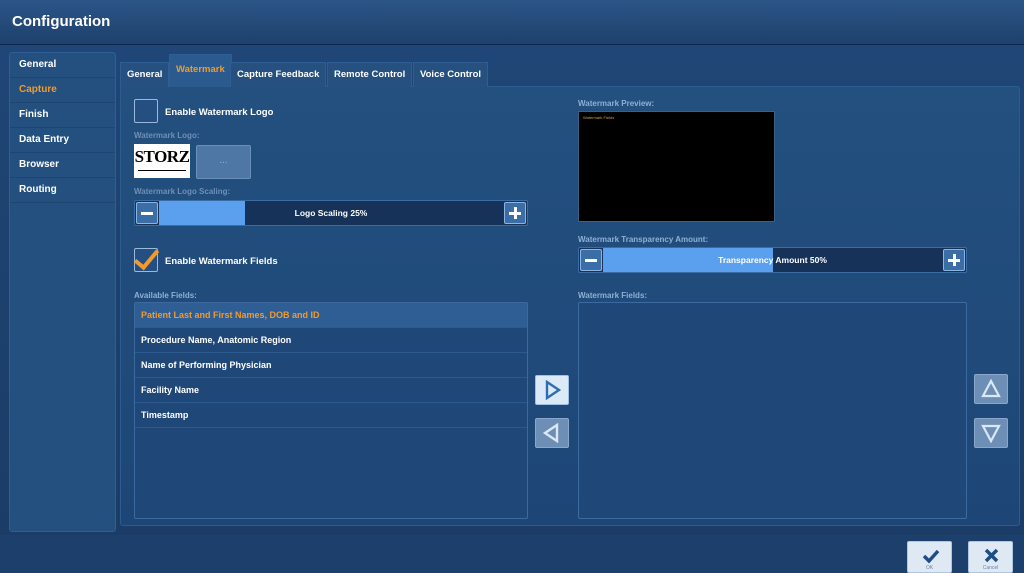 Image resolution: width=1024 pixels, height=573 pixels. I want to click on sidebar-item-capture: Capture, so click(62, 90).